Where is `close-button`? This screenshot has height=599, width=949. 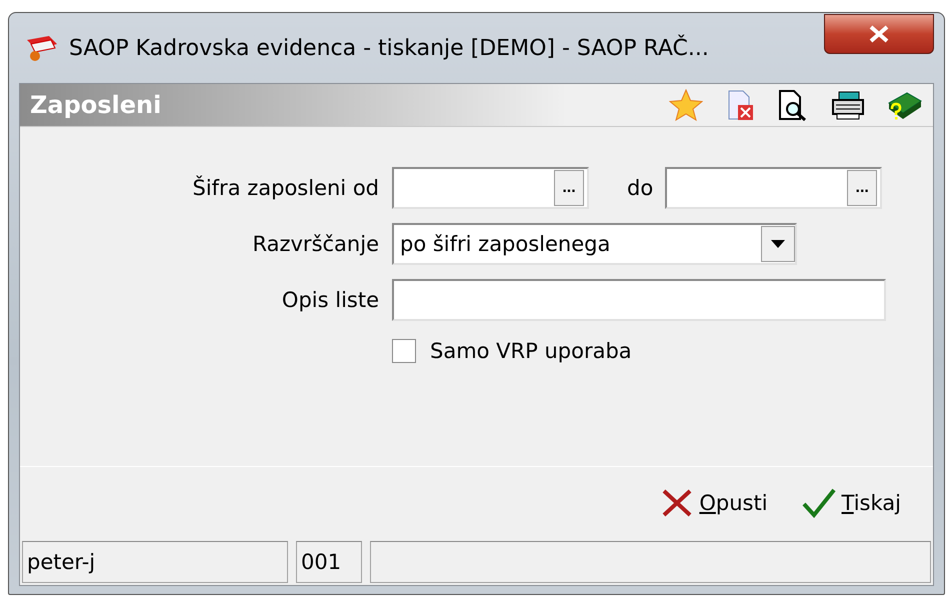 close-button is located at coordinates (879, 34).